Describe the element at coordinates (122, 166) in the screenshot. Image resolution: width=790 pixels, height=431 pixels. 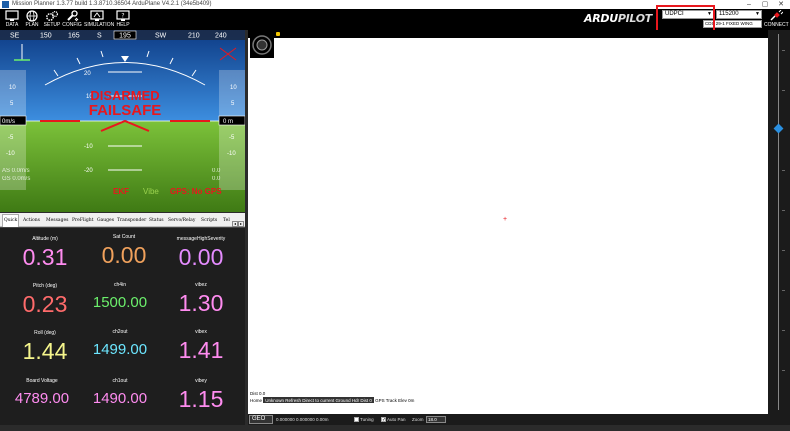
I see `ground` at that location.